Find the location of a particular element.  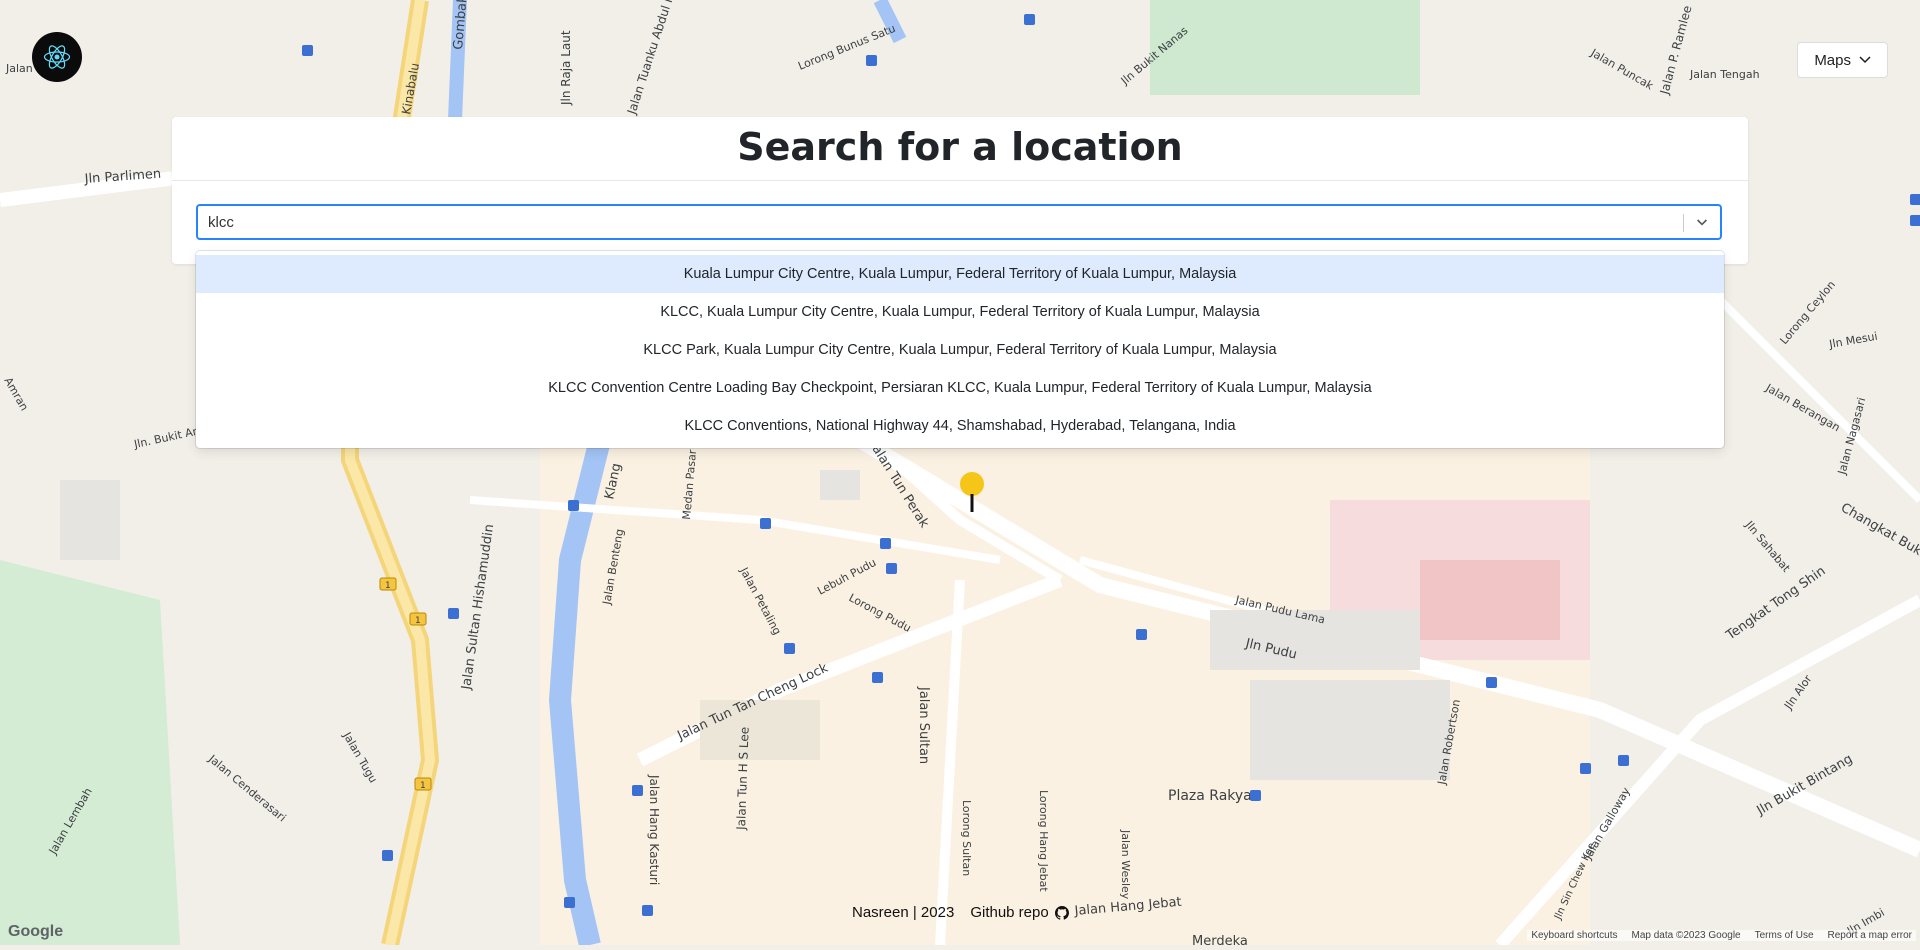

terms-link: Terms of Use is located at coordinates (1784, 935).